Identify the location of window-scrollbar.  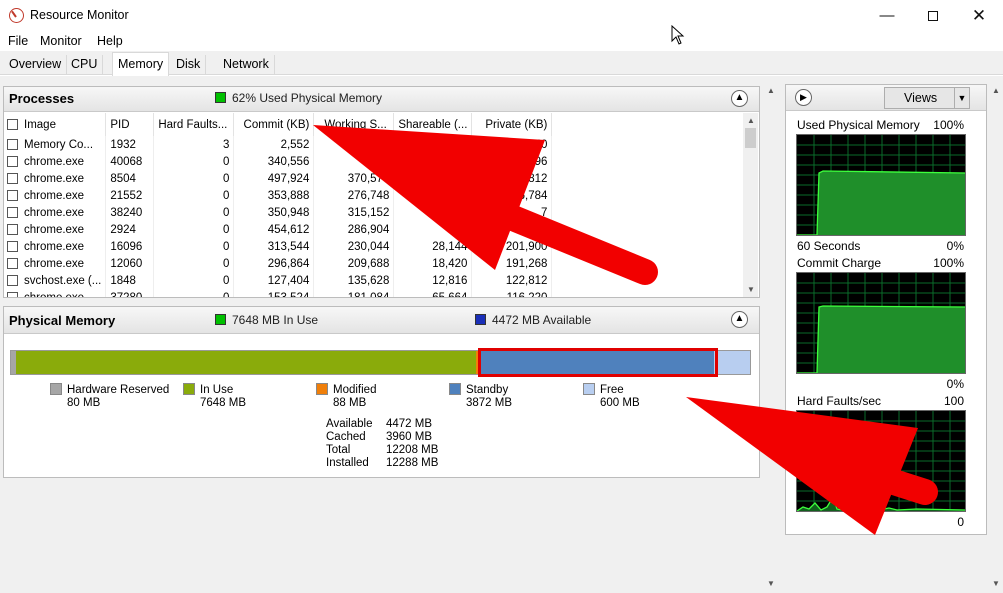
(995, 334).